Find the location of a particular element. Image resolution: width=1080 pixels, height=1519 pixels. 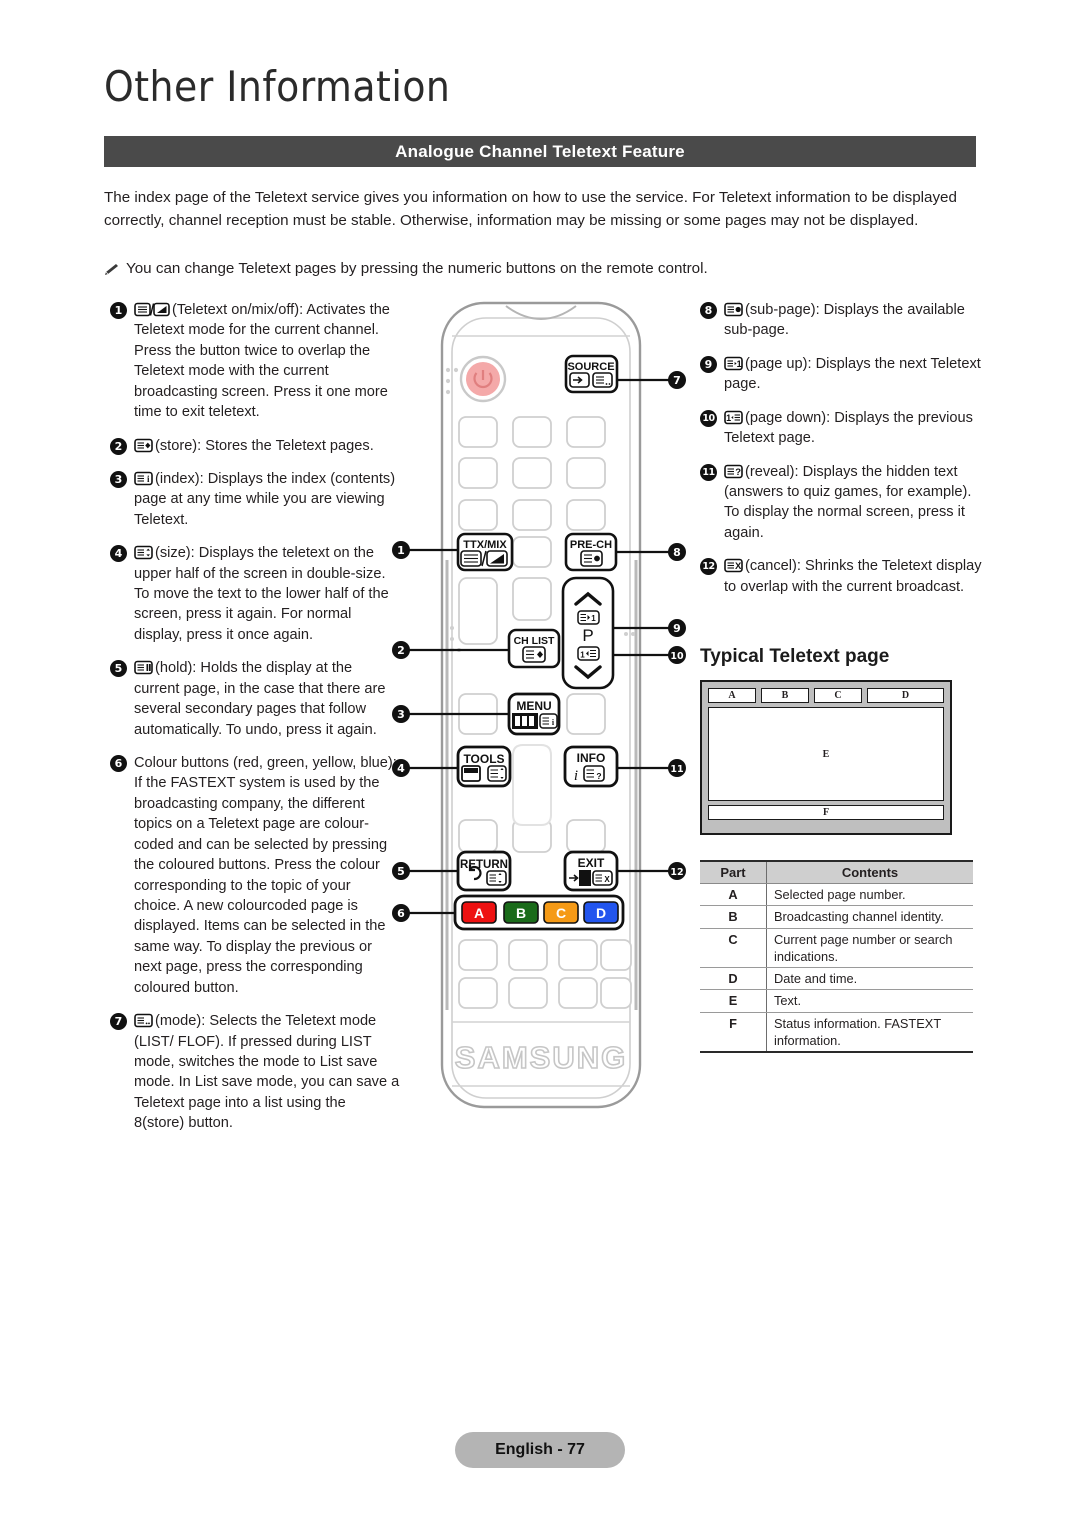

cell-part: A is located at coordinates (733, 895).